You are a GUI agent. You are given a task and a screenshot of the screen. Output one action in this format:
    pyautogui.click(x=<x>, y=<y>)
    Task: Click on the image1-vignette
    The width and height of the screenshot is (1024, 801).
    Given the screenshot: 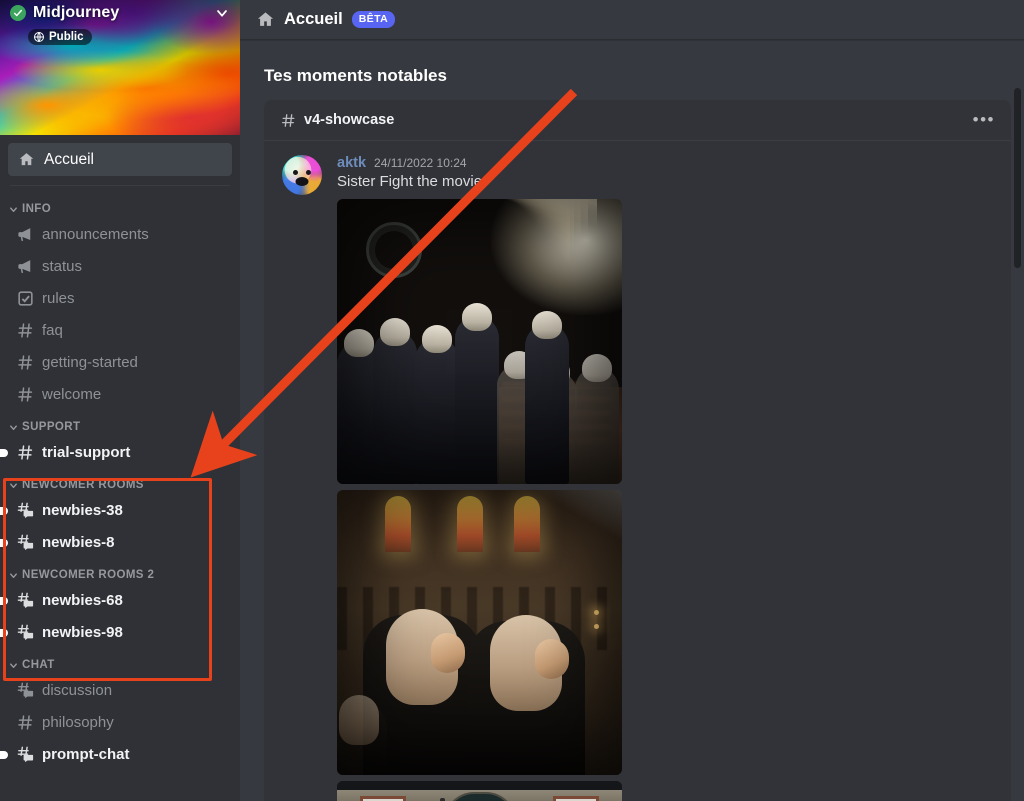 What is the action you would take?
    pyautogui.click(x=479, y=341)
    